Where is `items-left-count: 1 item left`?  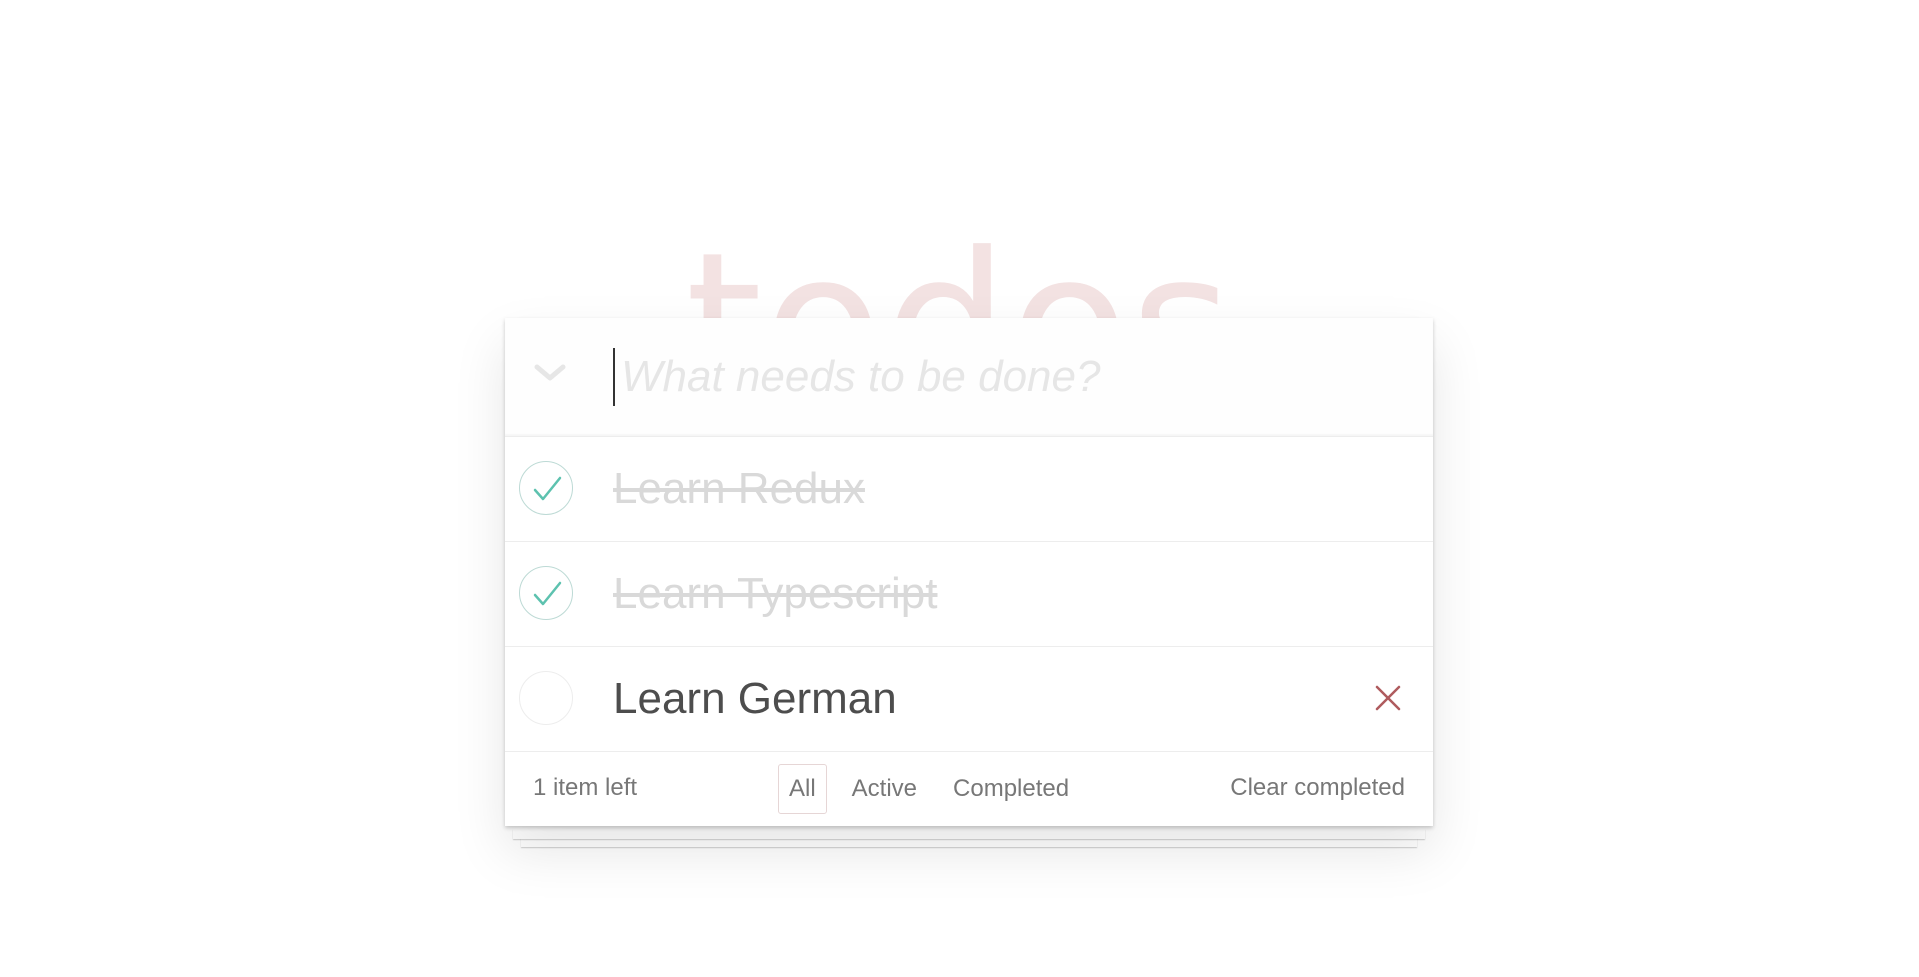 items-left-count: 1 item left is located at coordinates (585, 787).